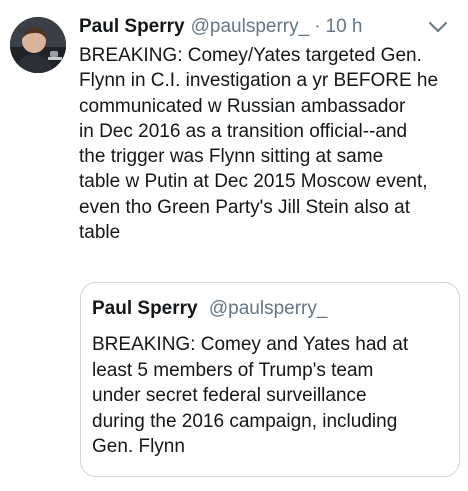 This screenshot has height=491, width=468. What do you see at coordinates (233, 370) in the screenshot?
I see `quoted-body-line: least 5 members of Trump's team` at bounding box center [233, 370].